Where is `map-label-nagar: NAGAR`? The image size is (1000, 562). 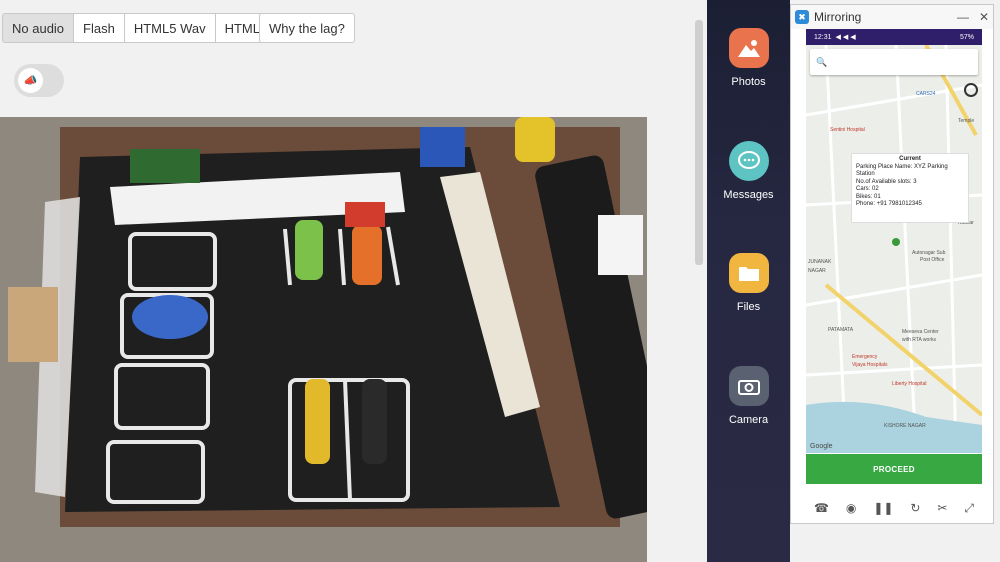
map-label-nagar: NAGAR is located at coordinates (817, 271).